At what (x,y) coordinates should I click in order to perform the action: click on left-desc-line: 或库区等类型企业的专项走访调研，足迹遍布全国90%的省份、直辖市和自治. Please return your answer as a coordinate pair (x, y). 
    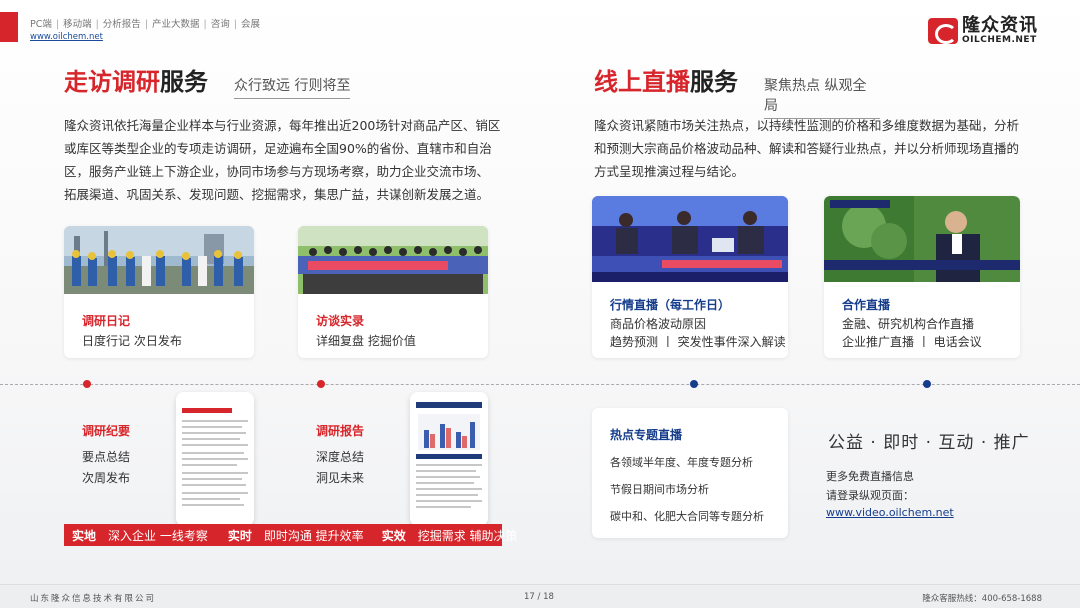
    Looking at the image, I should click on (278, 148).